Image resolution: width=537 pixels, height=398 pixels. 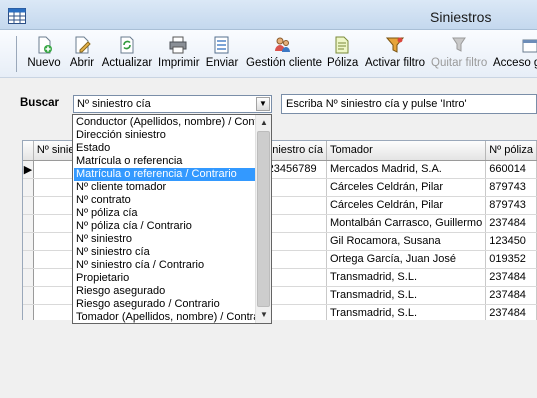 What do you see at coordinates (282, 44) in the screenshot?
I see `client-icon` at bounding box center [282, 44].